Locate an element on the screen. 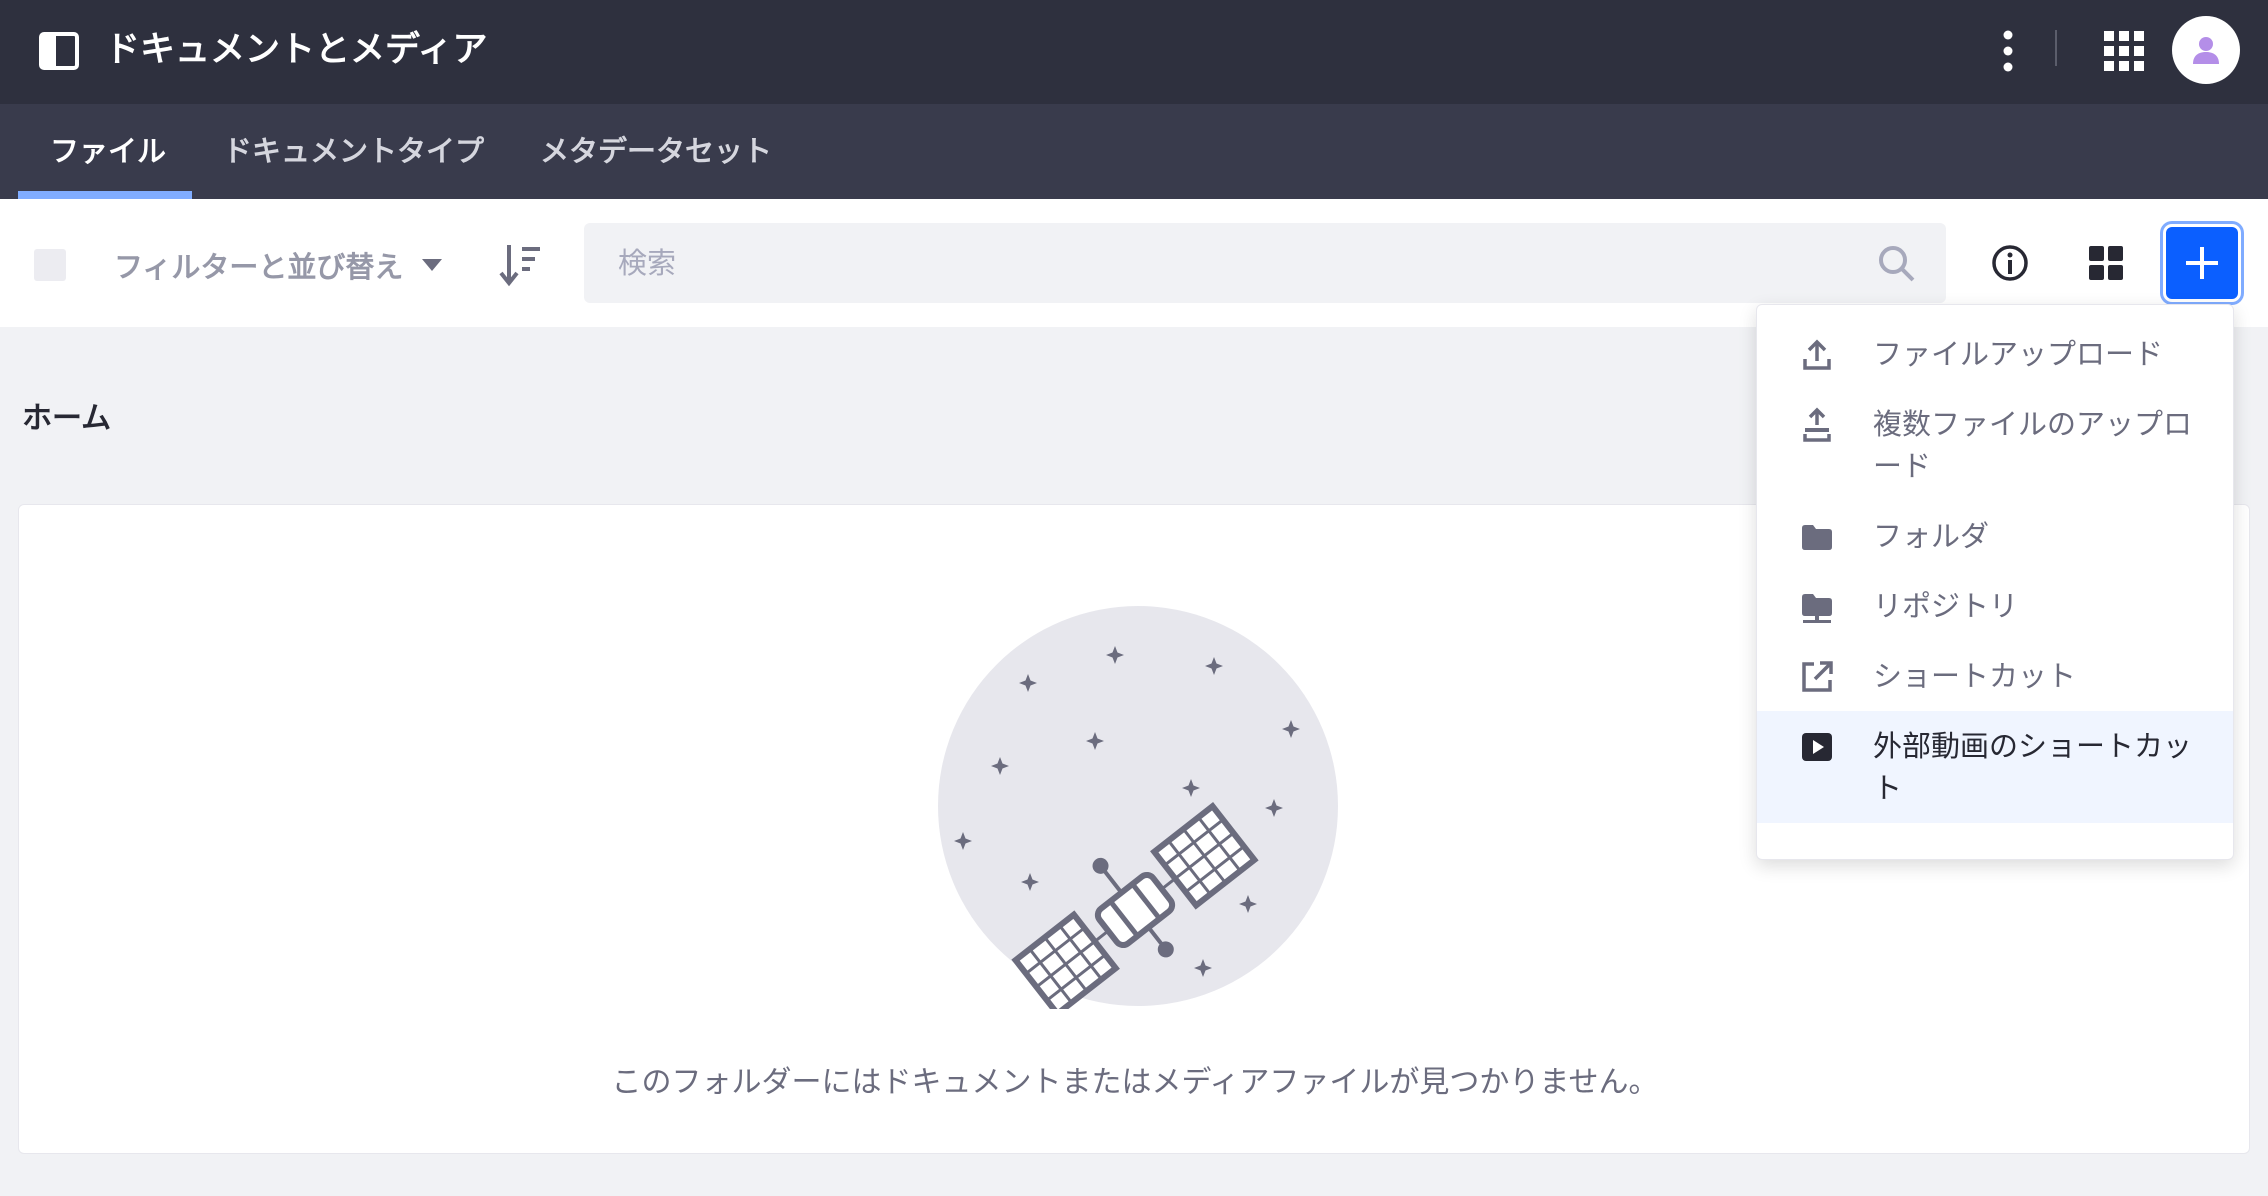  folder-icon is located at coordinates (1817, 537).